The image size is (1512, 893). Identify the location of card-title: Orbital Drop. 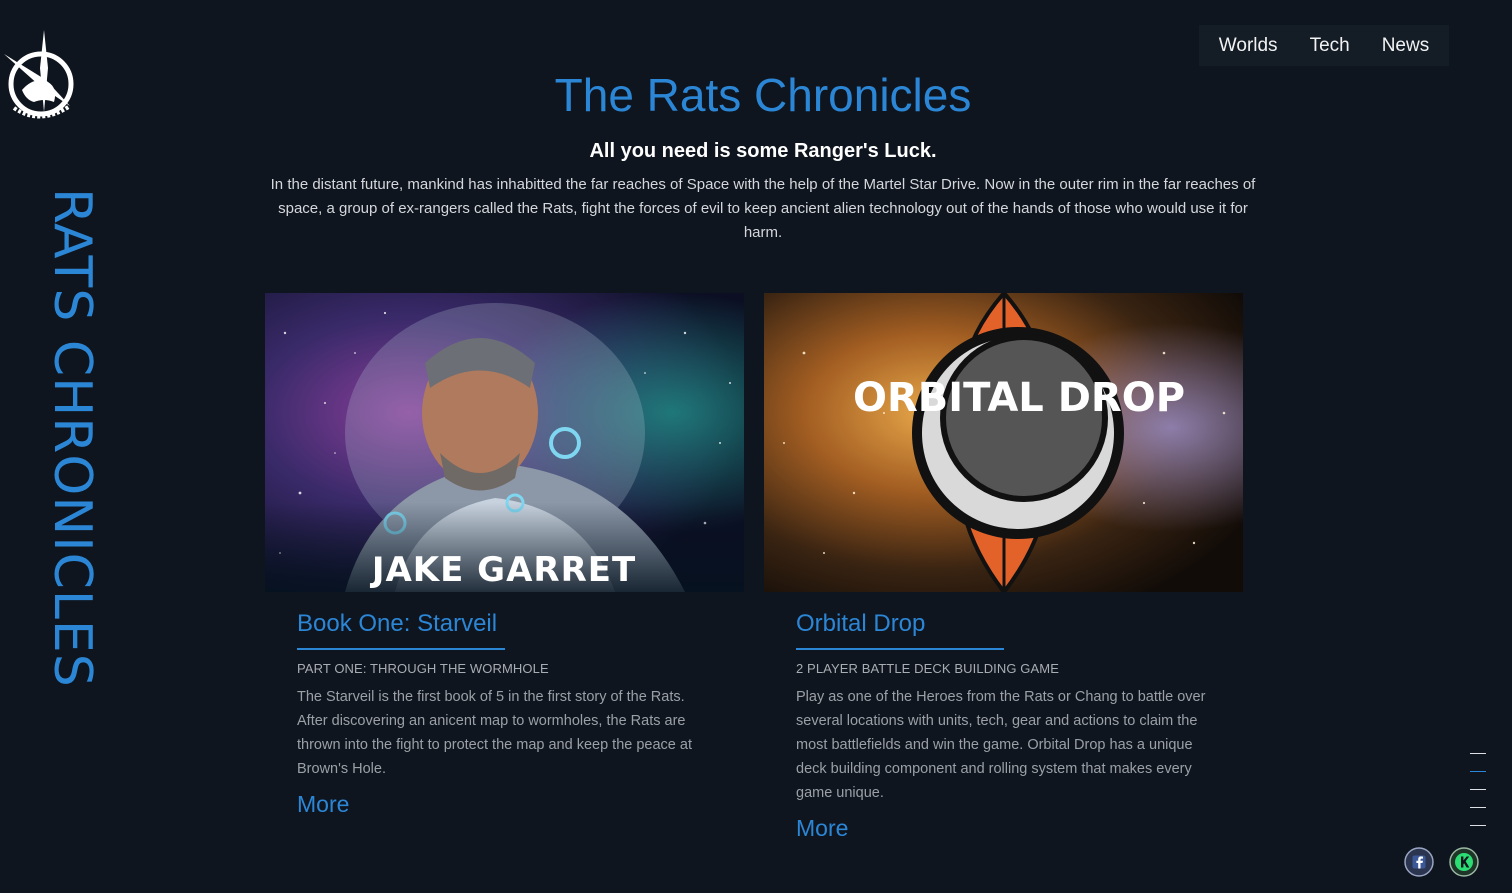
(1003, 629).